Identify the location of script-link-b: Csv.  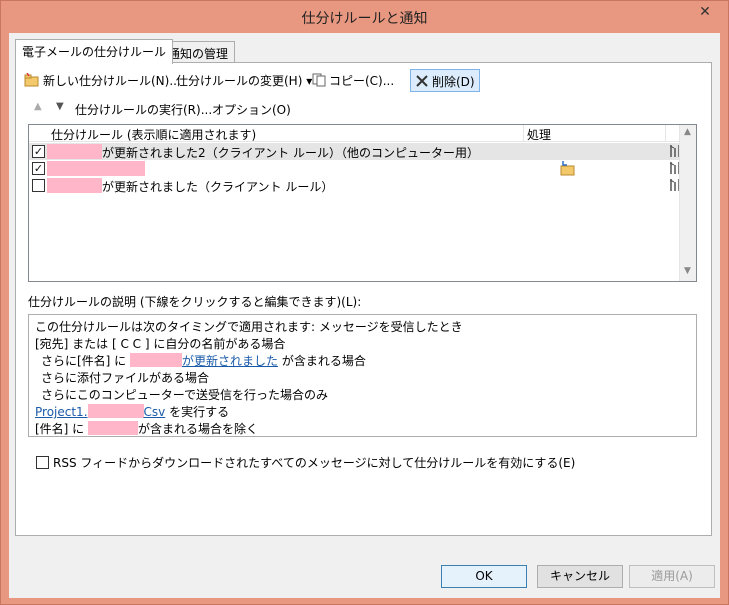
(154, 412).